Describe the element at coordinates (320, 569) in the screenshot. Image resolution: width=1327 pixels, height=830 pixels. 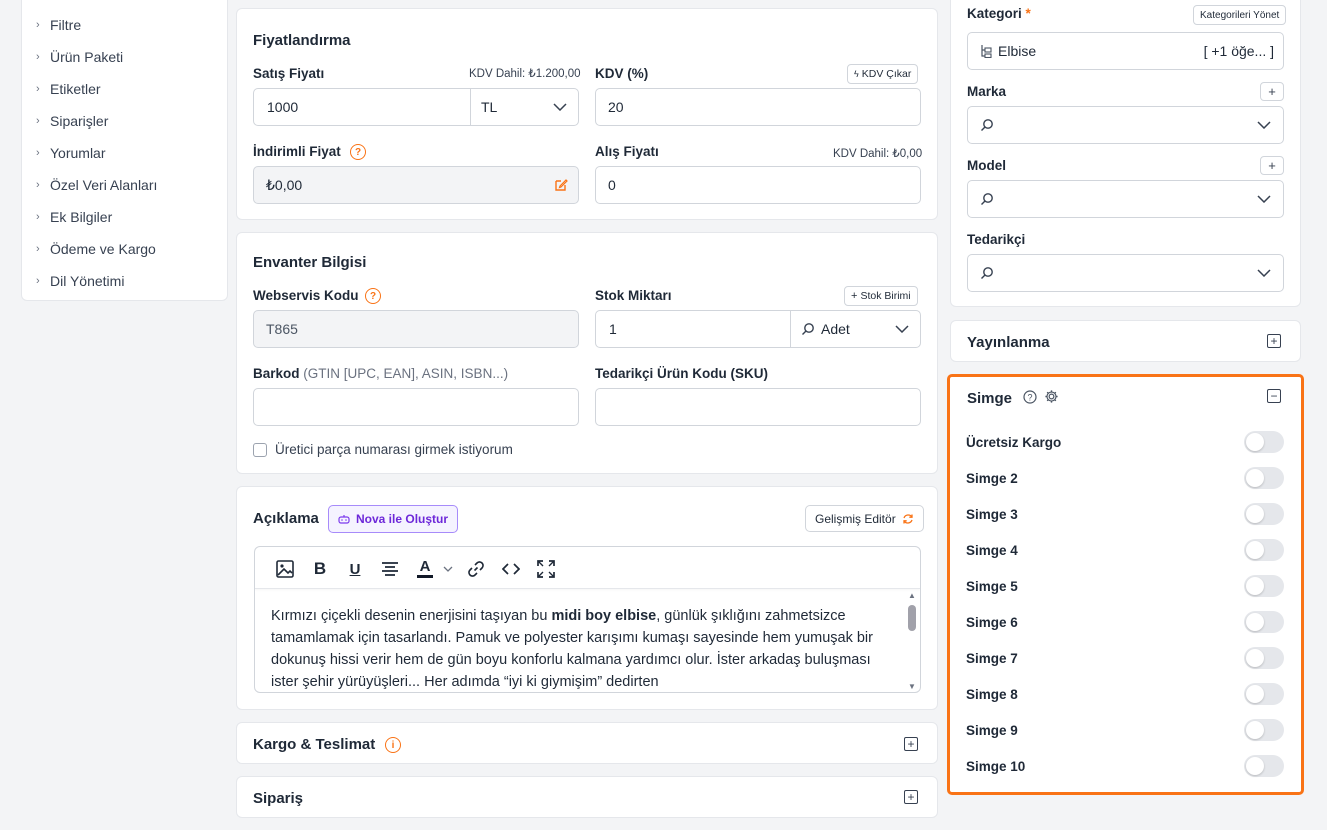
I see `bold-icon: B` at that location.